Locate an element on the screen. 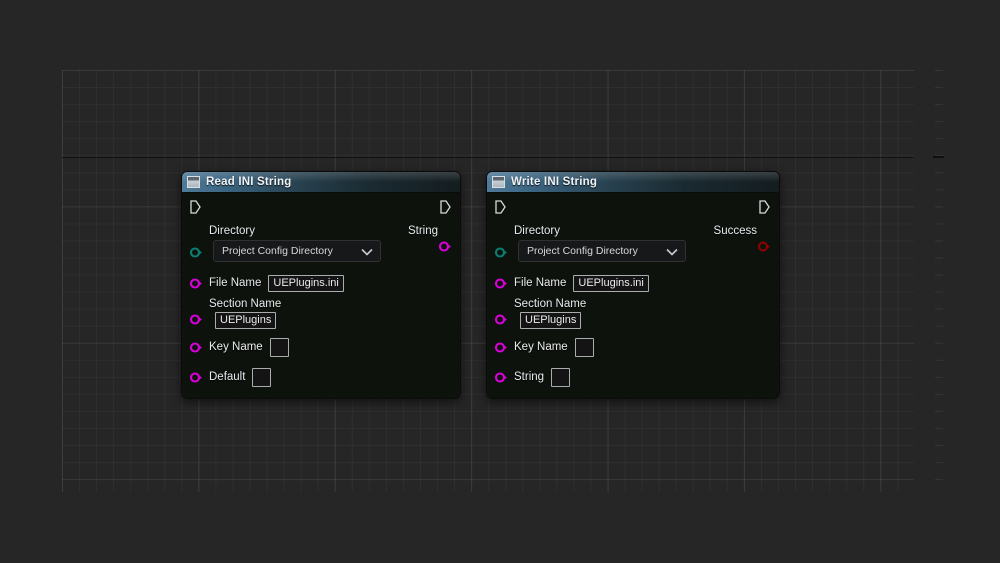  default-input-pin is located at coordinates (196, 377).